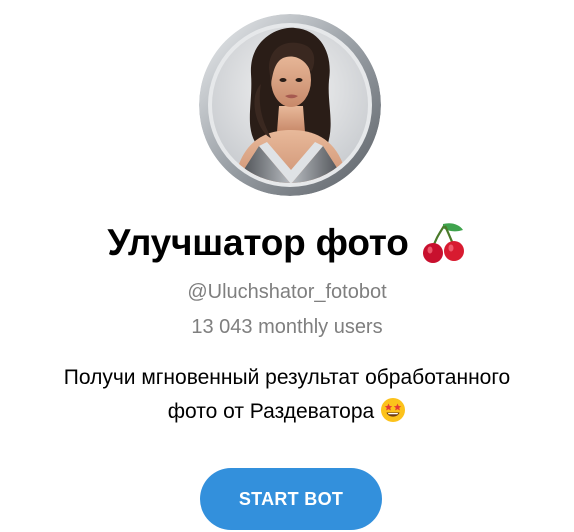 This screenshot has height=532, width=574. Describe the element at coordinates (287, 292) in the screenshot. I see `bot-username: @Uluchshator_fotobot` at that location.